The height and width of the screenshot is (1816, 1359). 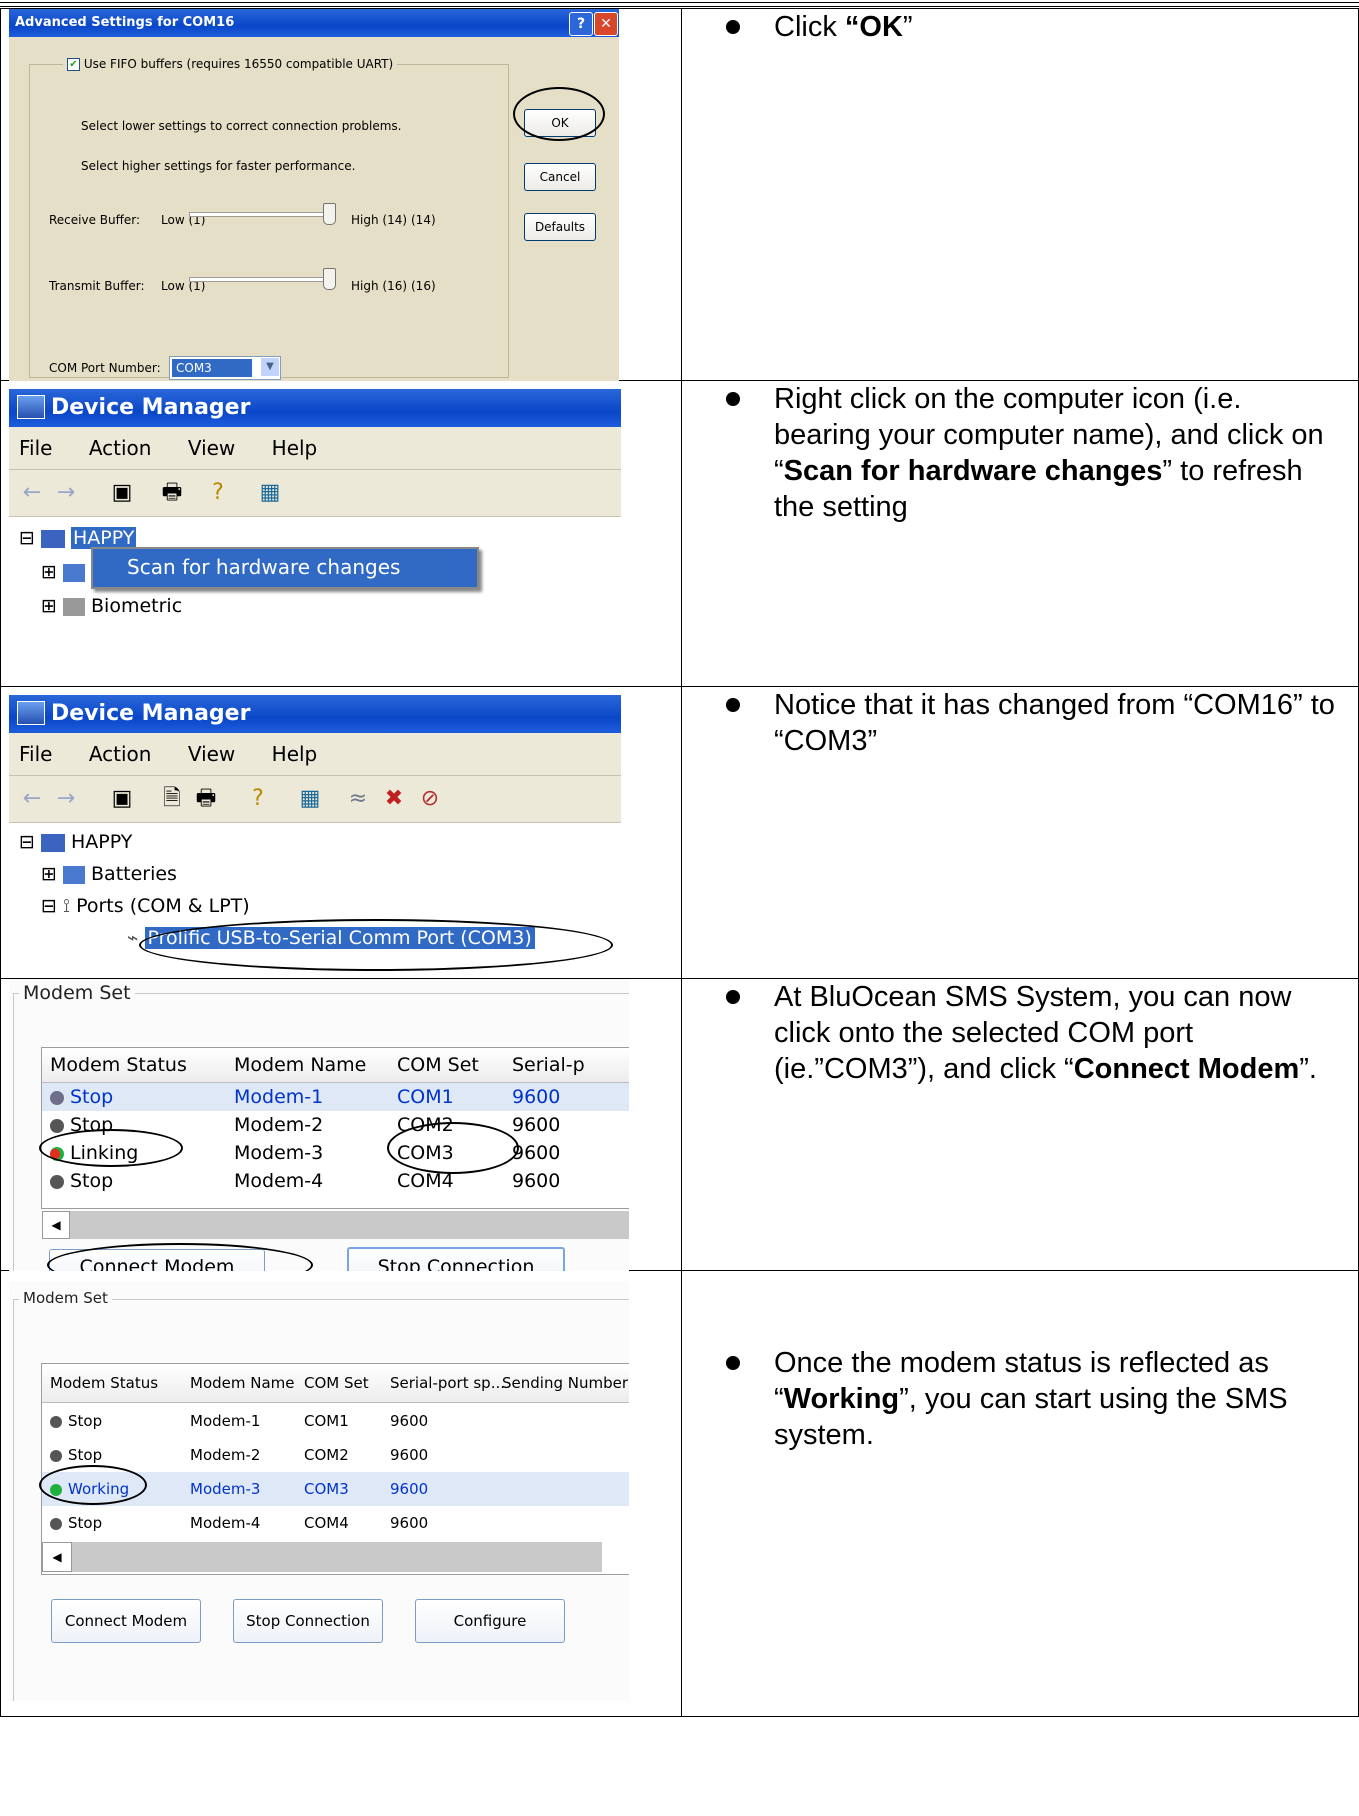 I want to click on header-sending-number: Sending Number, so click(x=565, y=1383).